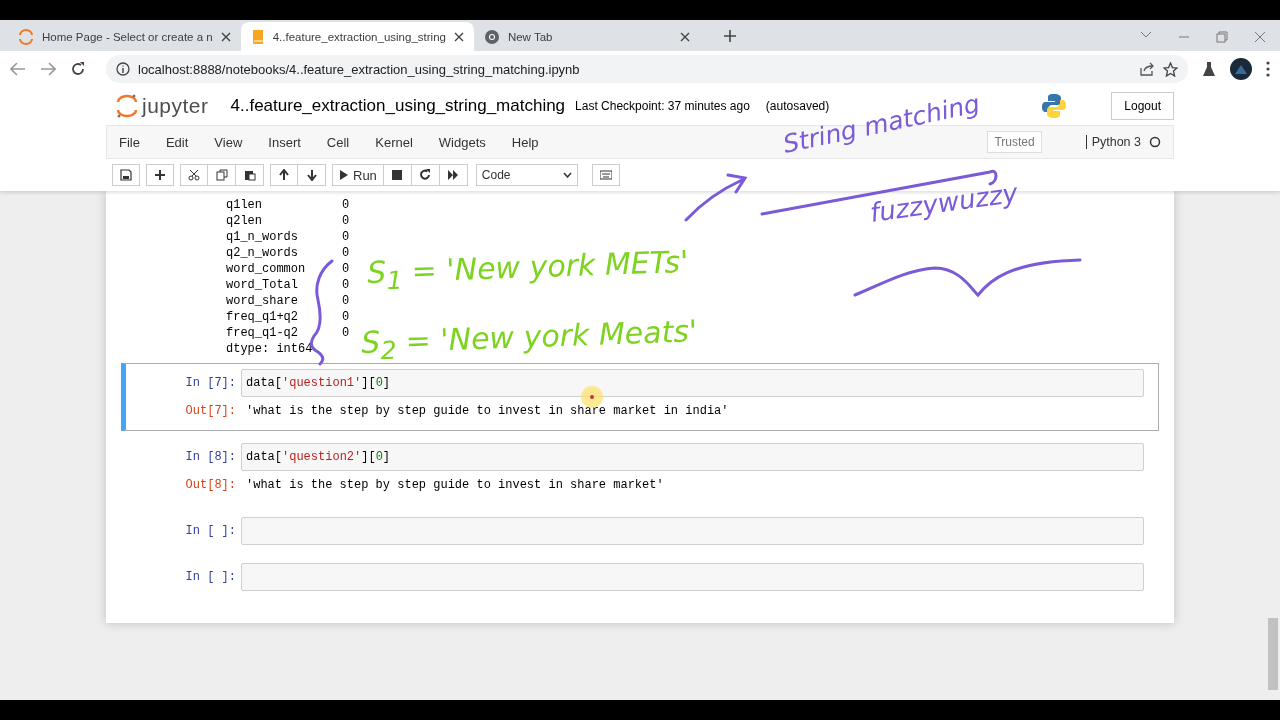 The image size is (1280, 720). I want to click on back-arrow-icon, so click(18, 69).